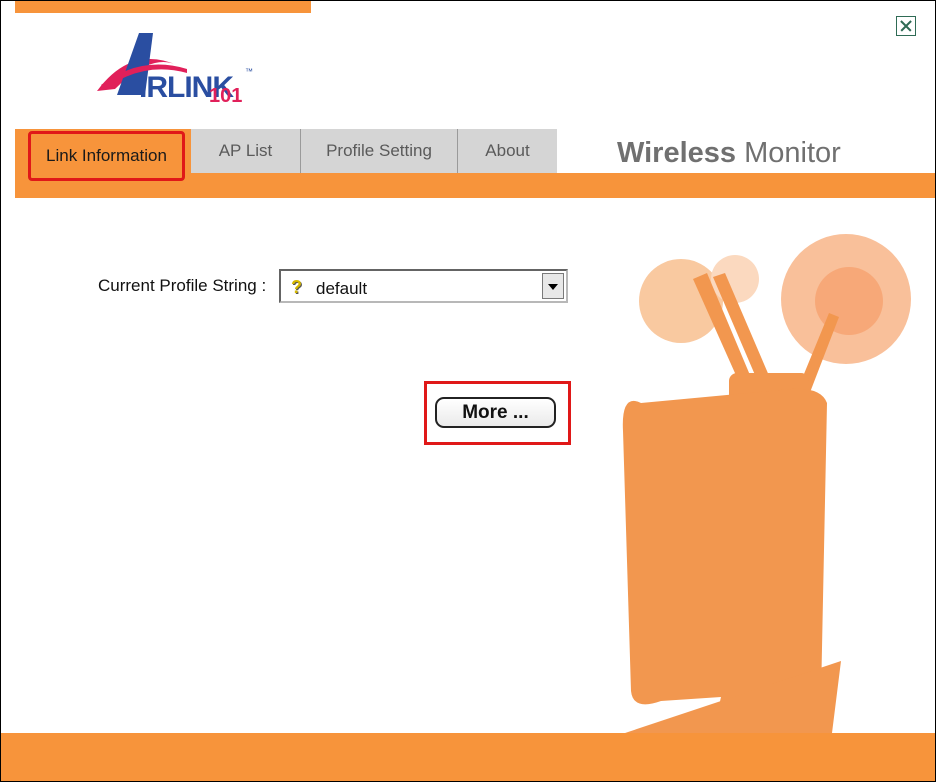 This screenshot has width=936, height=782. I want to click on current-profile-label: Current Profile String :, so click(182, 285).